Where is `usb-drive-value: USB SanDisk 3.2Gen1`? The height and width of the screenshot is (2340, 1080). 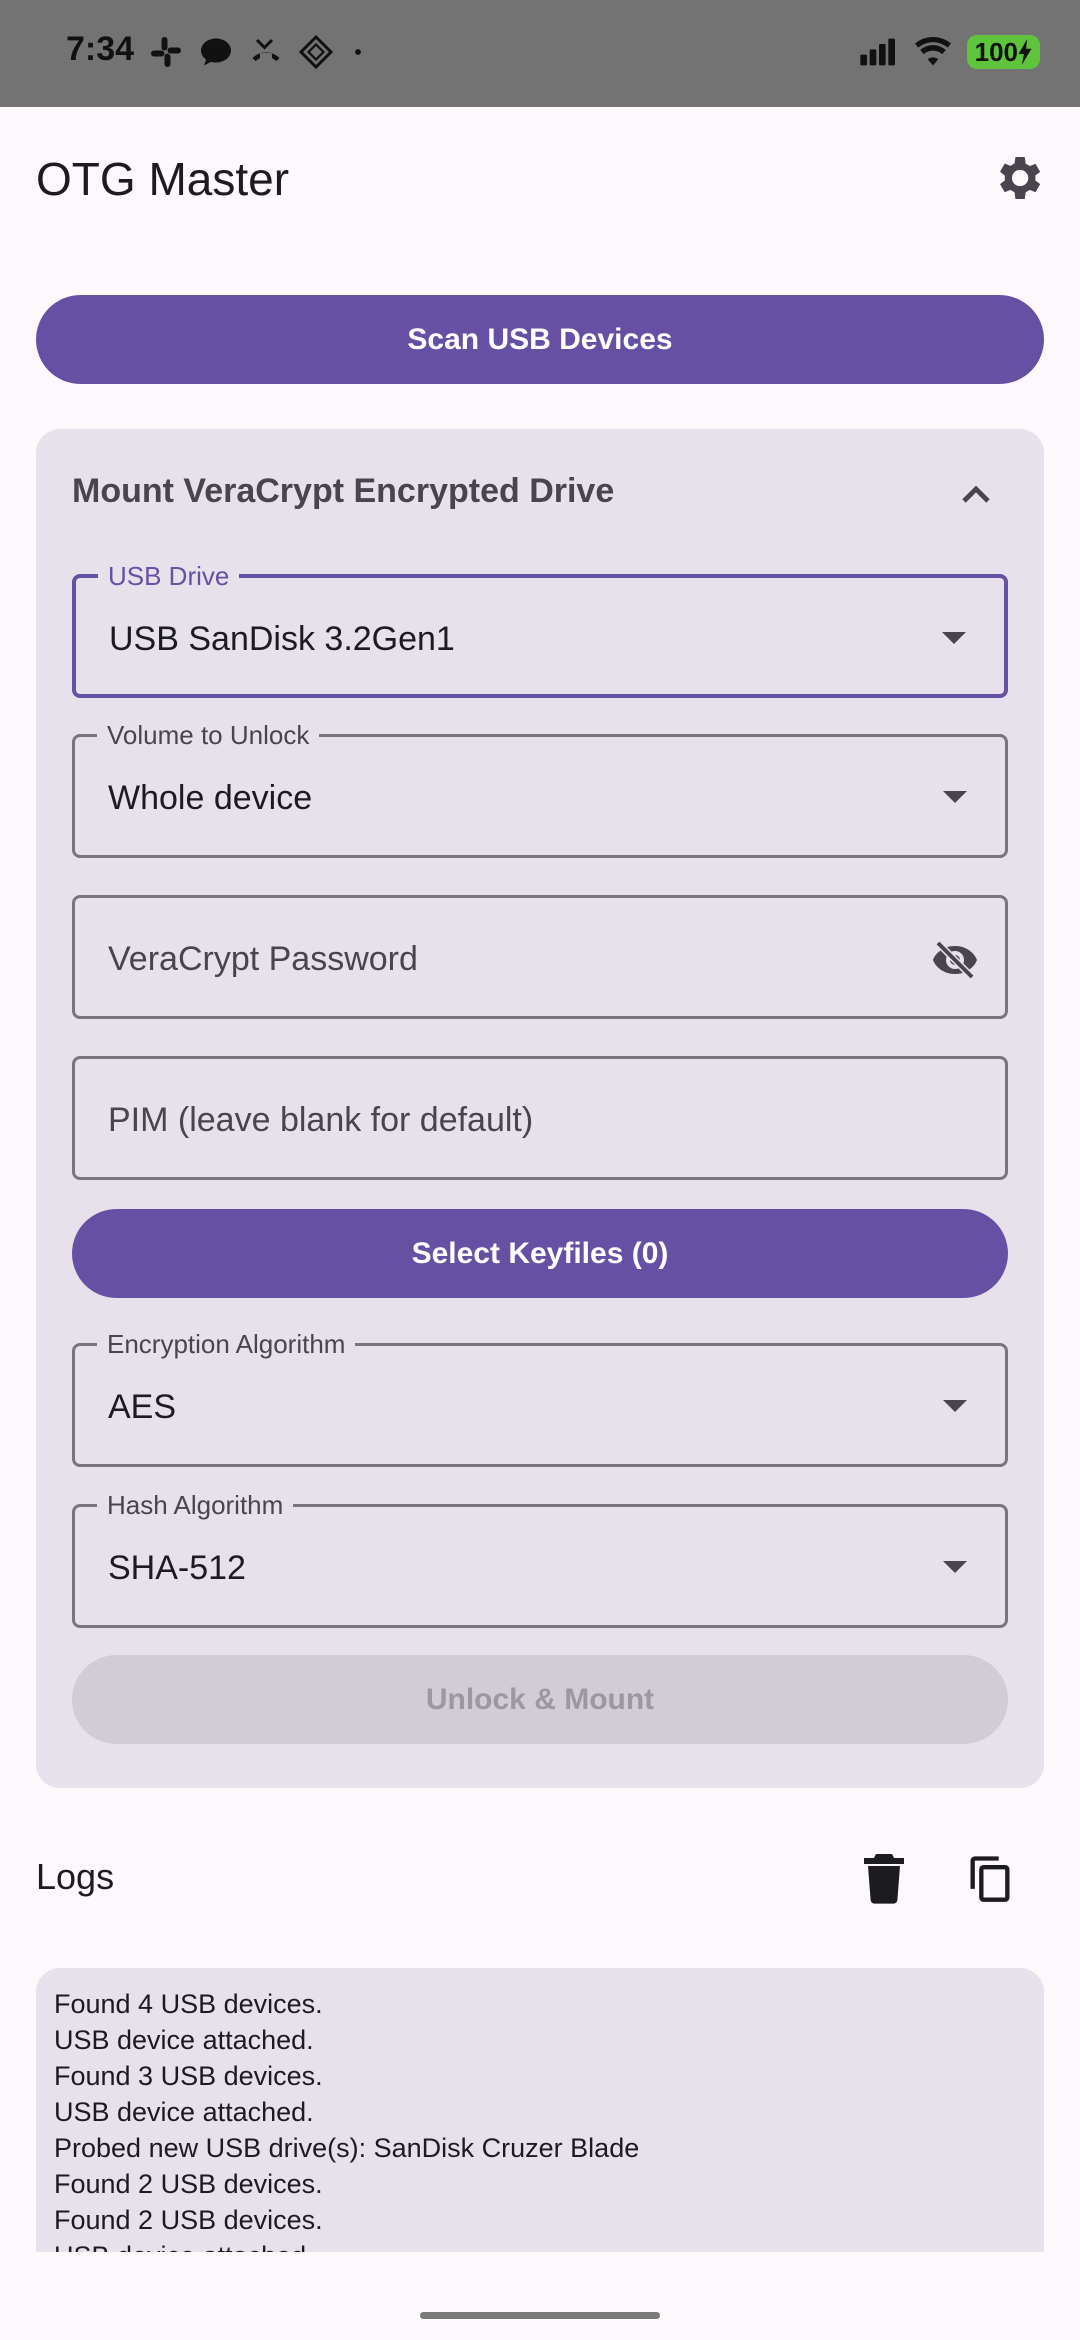
usb-drive-value: USB SanDisk 3.2Gen1 is located at coordinates (282, 639).